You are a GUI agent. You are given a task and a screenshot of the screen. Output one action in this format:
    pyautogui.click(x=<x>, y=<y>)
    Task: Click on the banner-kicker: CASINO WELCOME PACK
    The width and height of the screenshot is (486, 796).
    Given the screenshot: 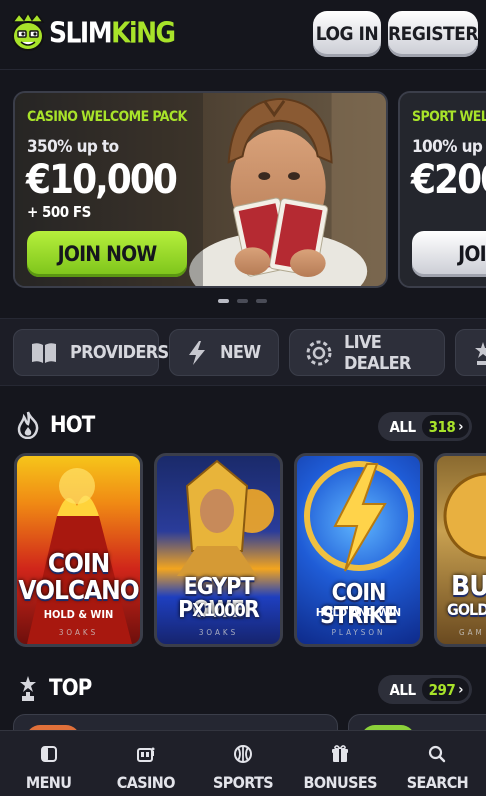 What is the action you would take?
    pyautogui.click(x=107, y=117)
    